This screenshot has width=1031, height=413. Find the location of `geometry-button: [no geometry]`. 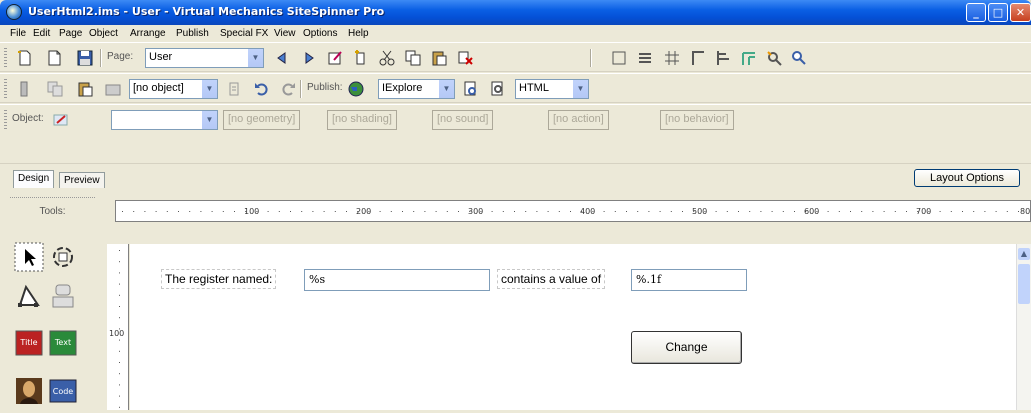

geometry-button: [no geometry] is located at coordinates (262, 120).